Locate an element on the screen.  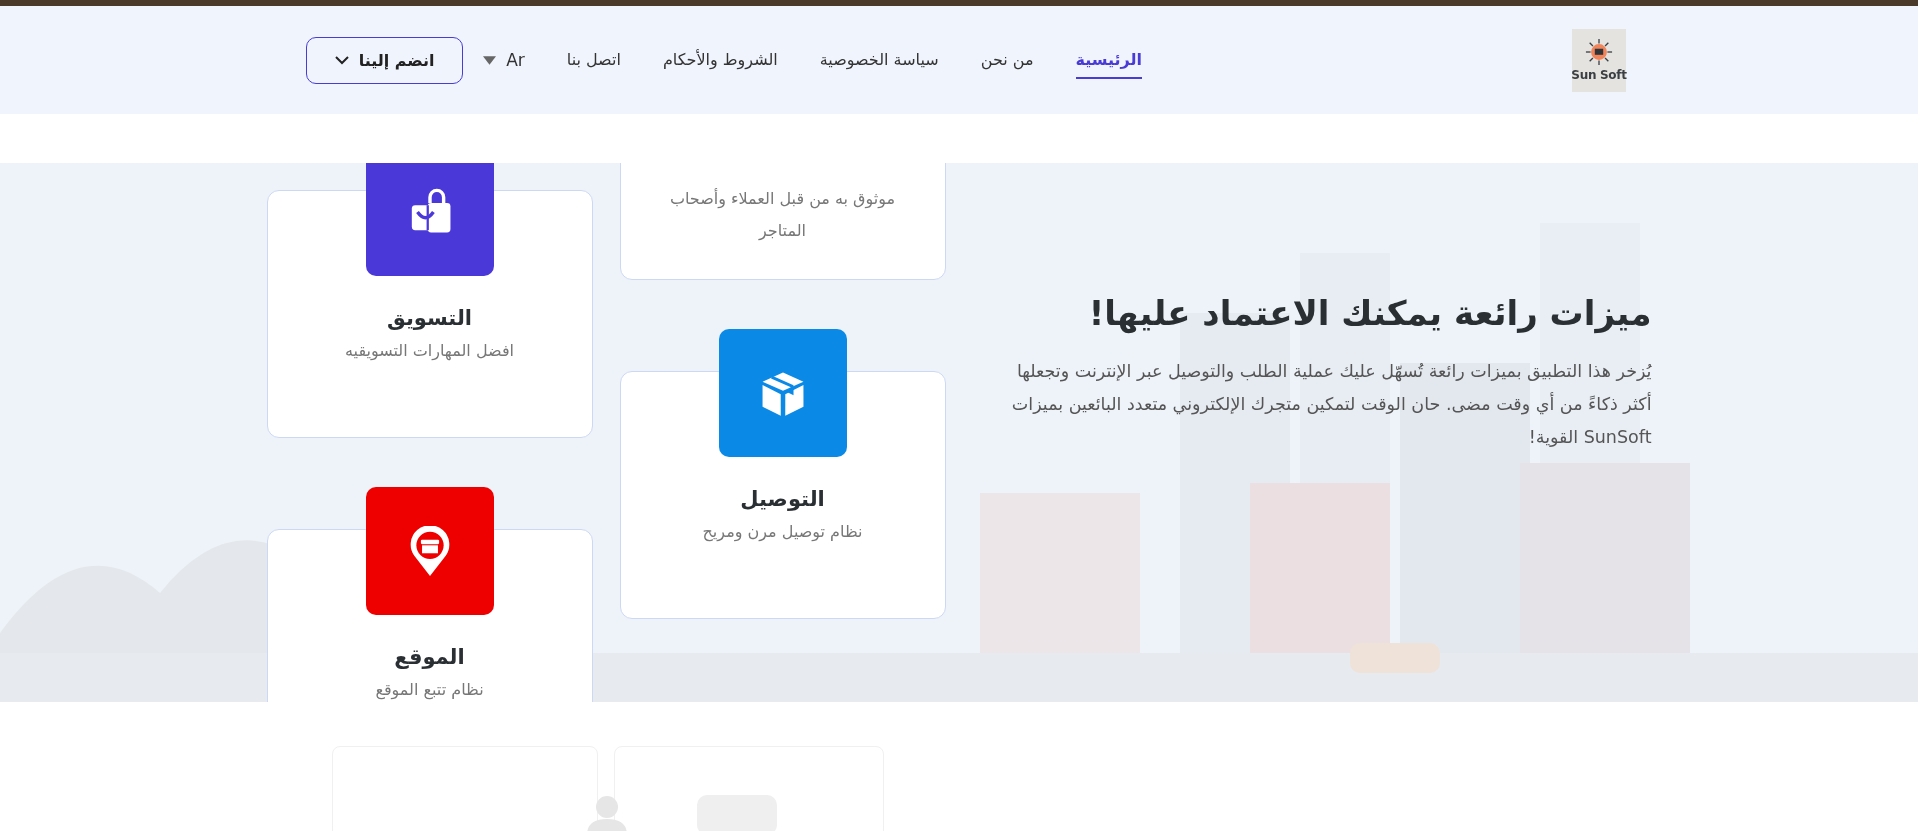
logo: Sun Soft is located at coordinates (1599, 60).